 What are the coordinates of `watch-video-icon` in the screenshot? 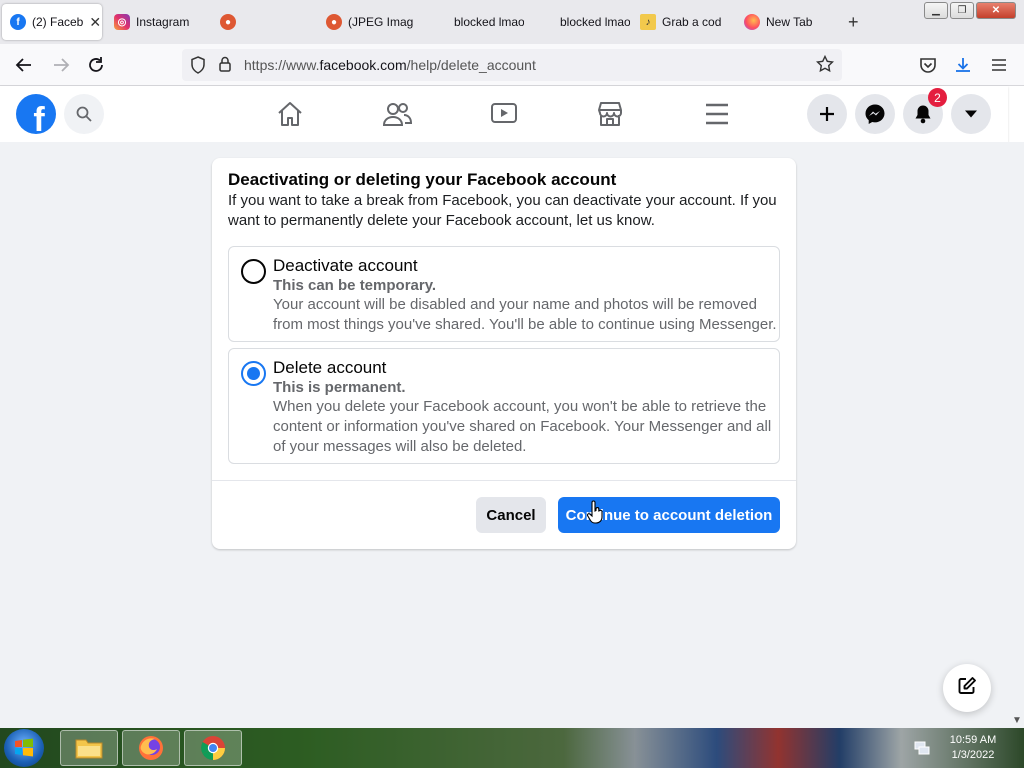 It's located at (504, 114).